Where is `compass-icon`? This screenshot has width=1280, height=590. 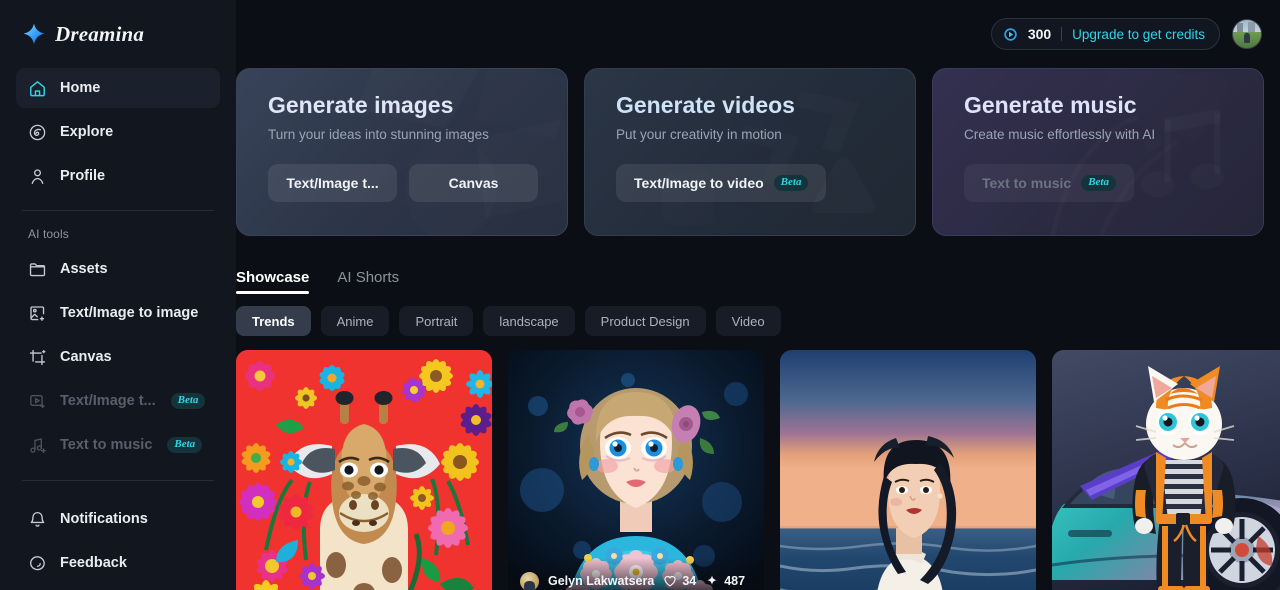 compass-icon is located at coordinates (37, 132).